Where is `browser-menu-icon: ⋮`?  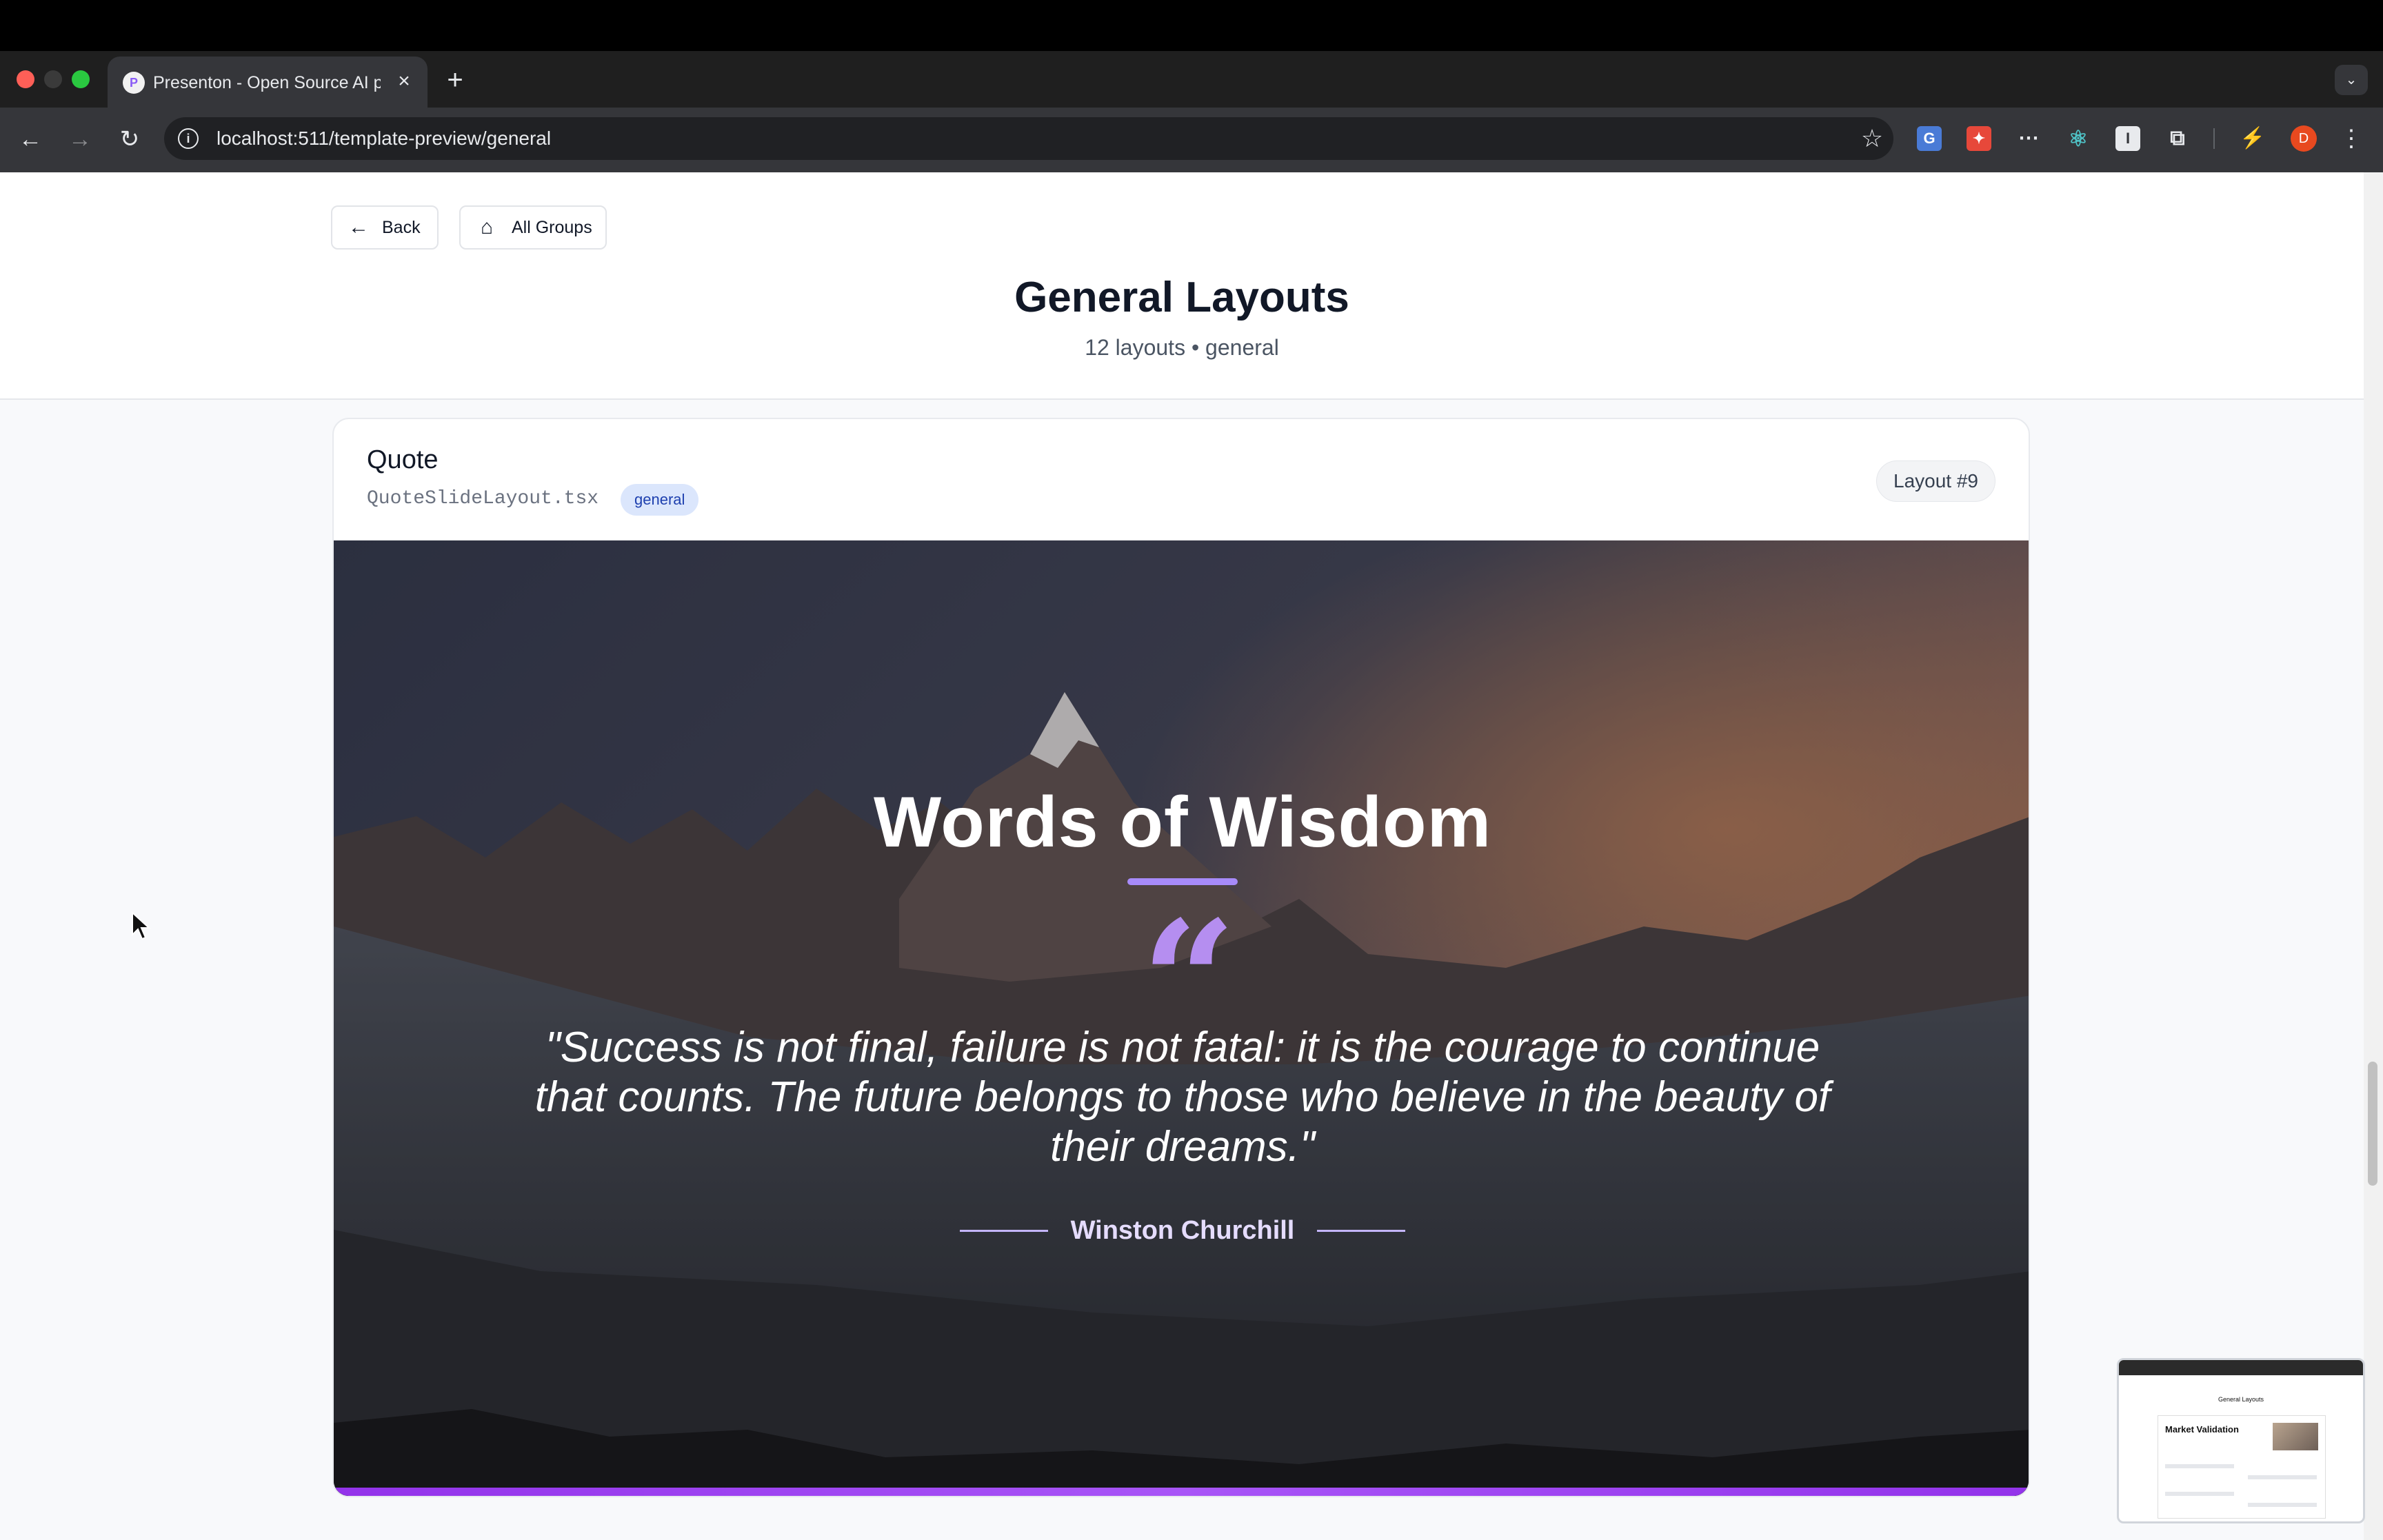
browser-menu-icon: ⋮ is located at coordinates (2351, 138).